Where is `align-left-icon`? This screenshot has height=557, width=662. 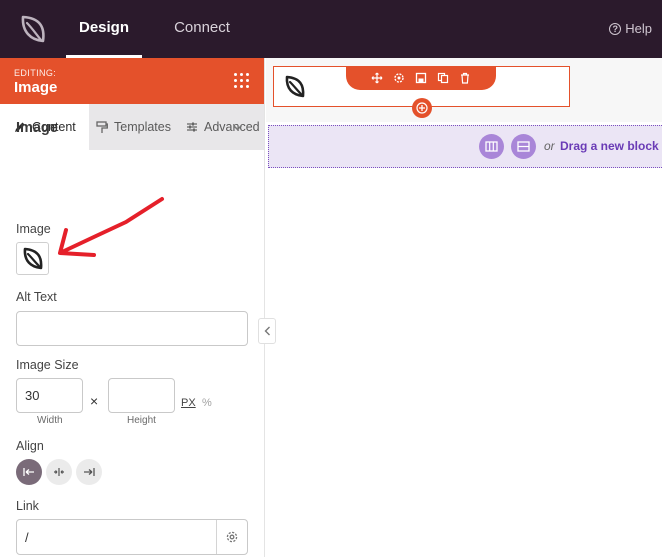 align-left-icon is located at coordinates (28, 472).